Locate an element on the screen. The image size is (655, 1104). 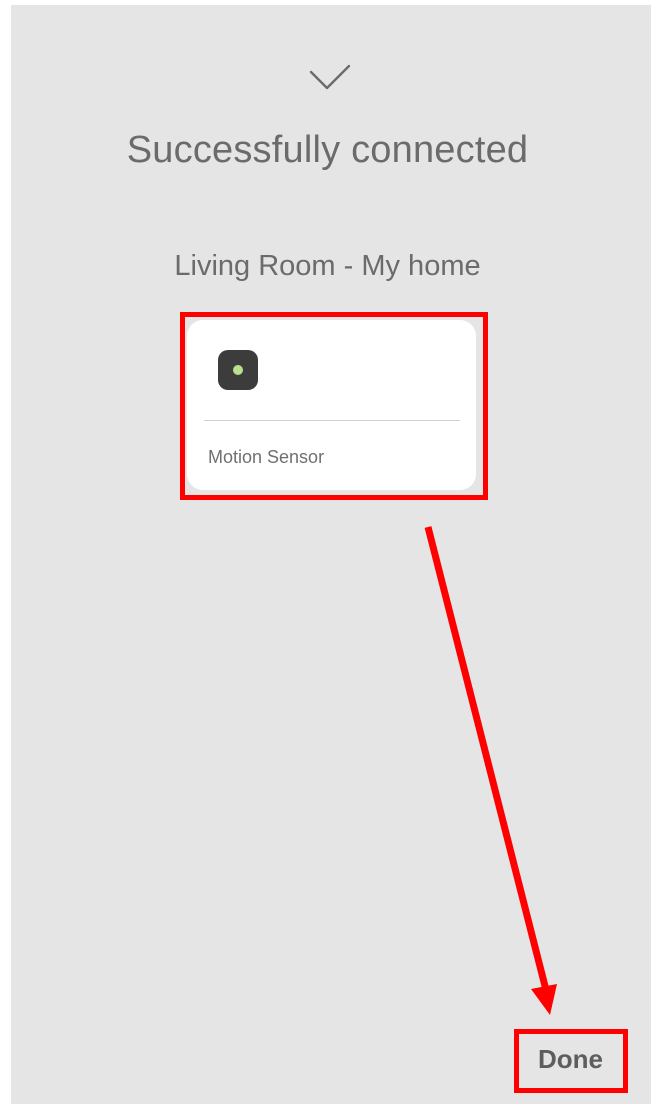
done-button: Done is located at coordinates (570, 1059).